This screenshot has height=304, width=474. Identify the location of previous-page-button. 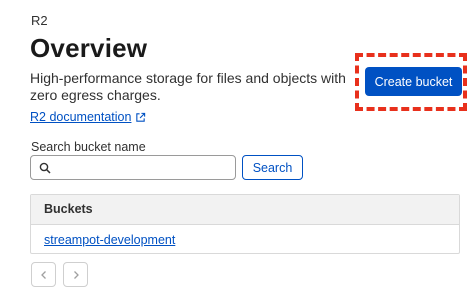
(43, 274).